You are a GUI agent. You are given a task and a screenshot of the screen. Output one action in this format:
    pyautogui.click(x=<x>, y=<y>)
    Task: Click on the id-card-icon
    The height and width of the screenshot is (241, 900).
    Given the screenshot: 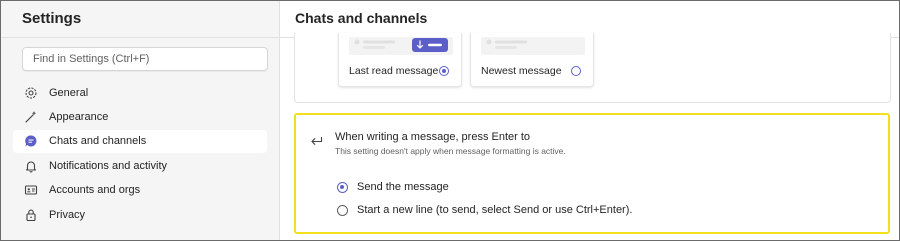 What is the action you would take?
    pyautogui.click(x=31, y=190)
    